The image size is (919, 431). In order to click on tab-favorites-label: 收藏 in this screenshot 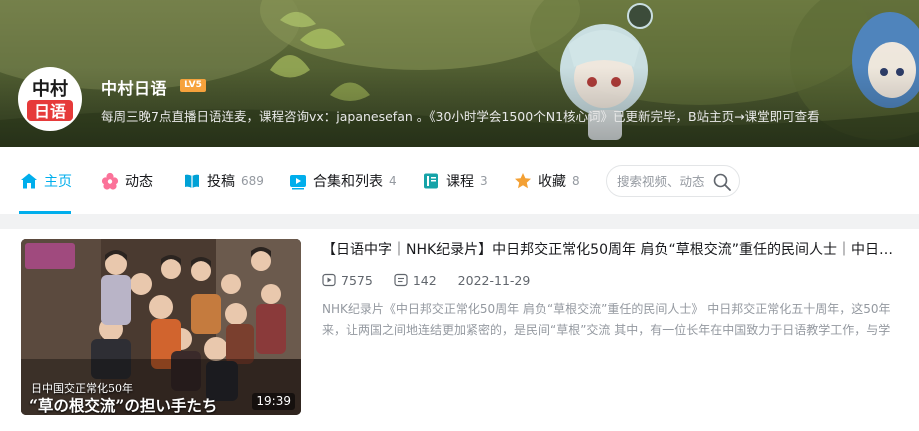, I will do `click(552, 181)`.